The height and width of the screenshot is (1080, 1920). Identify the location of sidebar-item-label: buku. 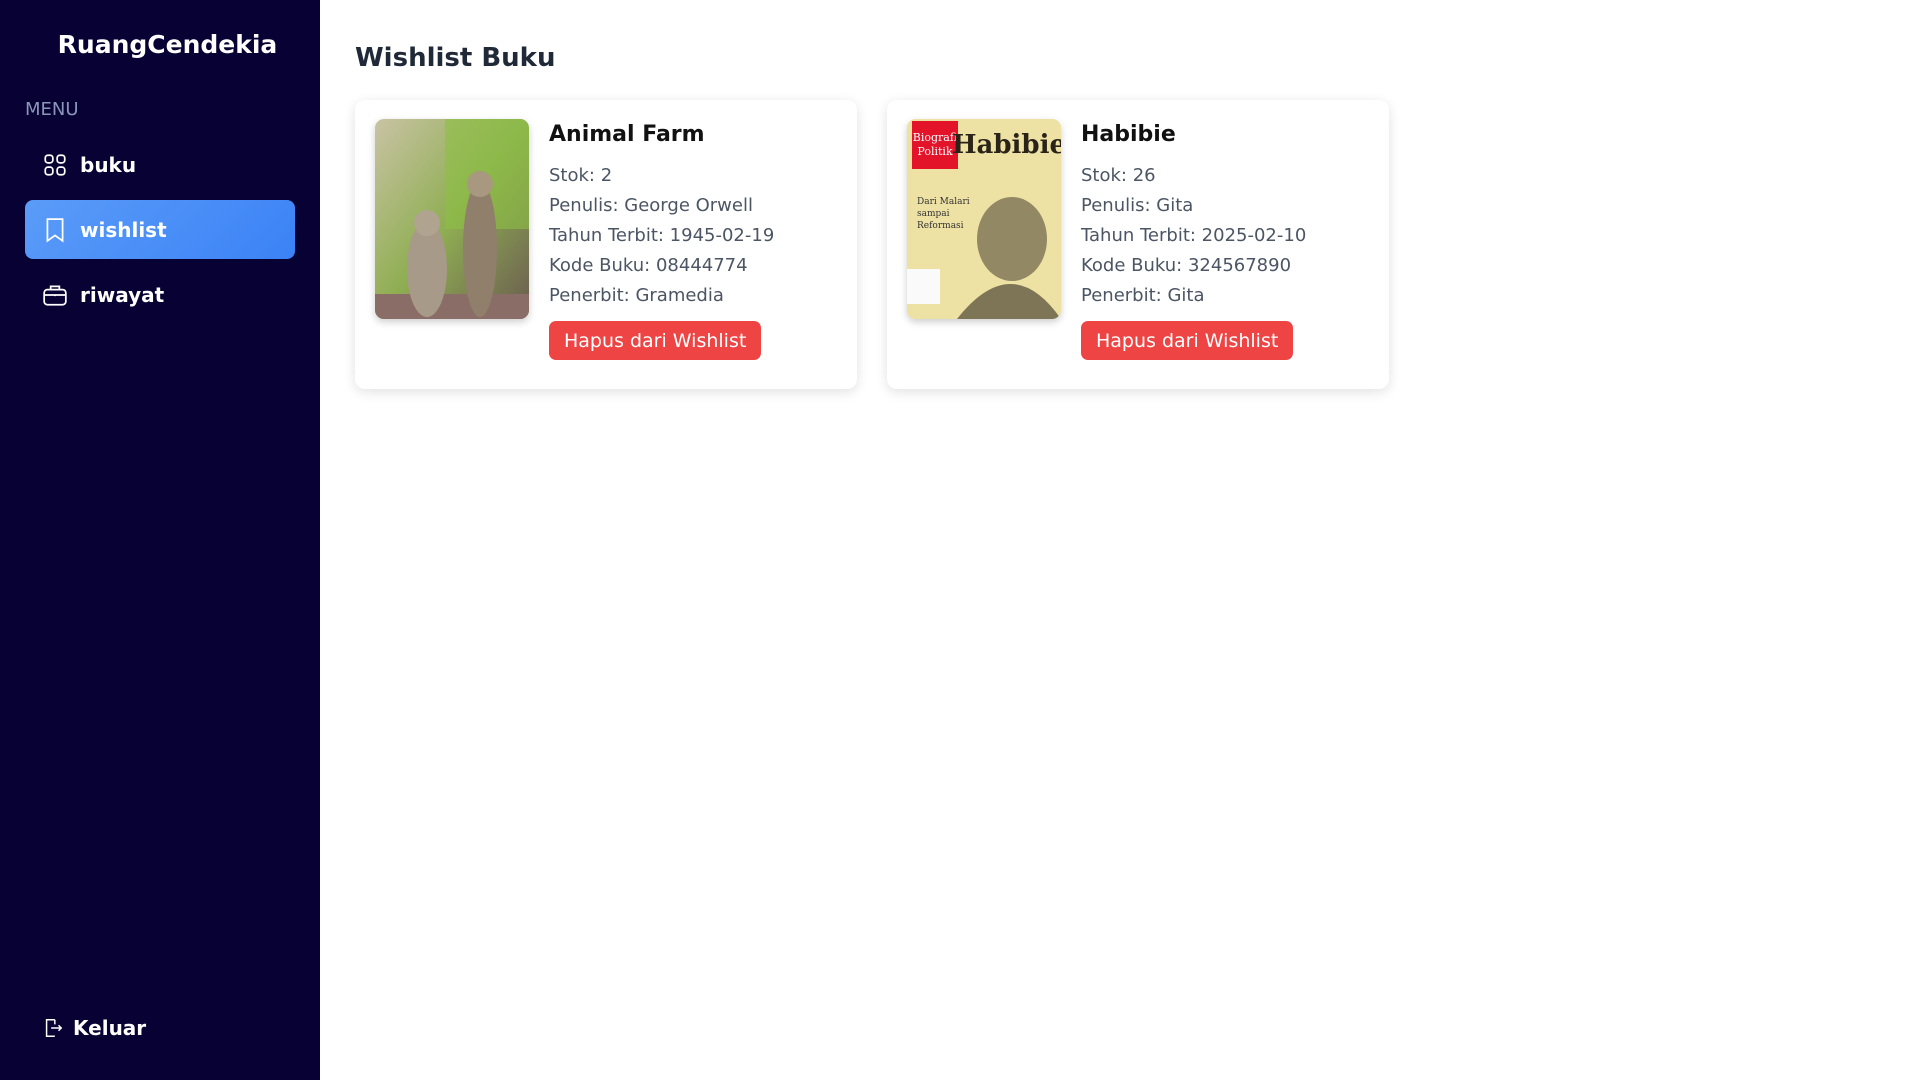
(108, 164).